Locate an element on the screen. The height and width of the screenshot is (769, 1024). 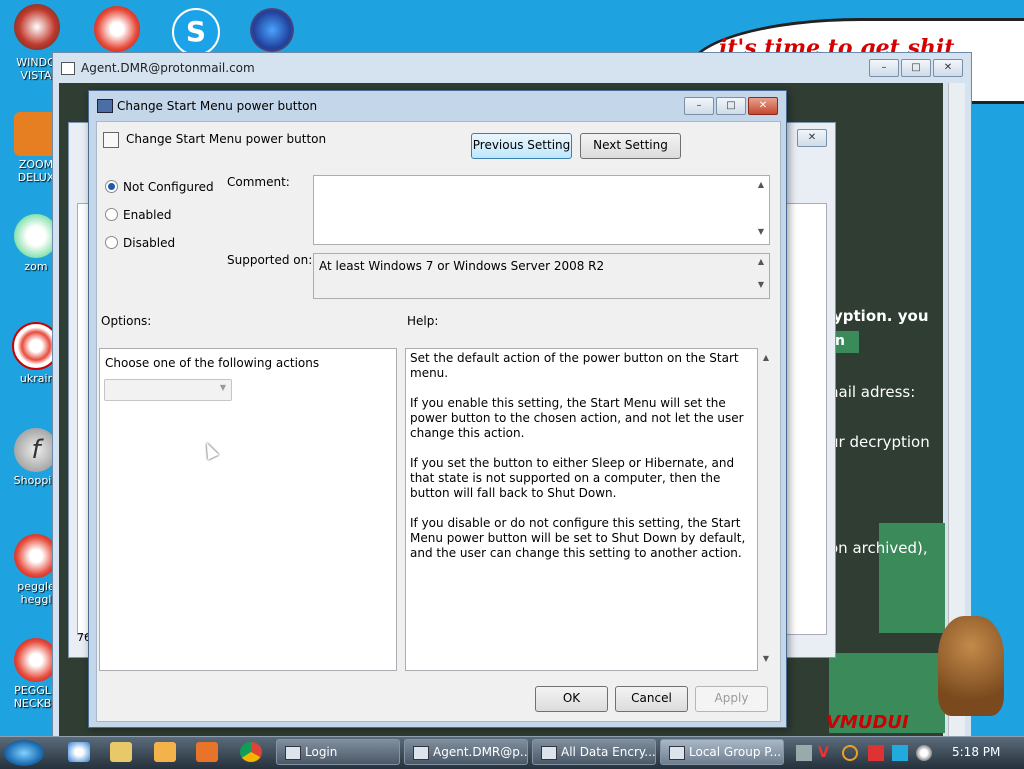
dialog-title: Change Start Menu power button is located at coordinates (217, 106).